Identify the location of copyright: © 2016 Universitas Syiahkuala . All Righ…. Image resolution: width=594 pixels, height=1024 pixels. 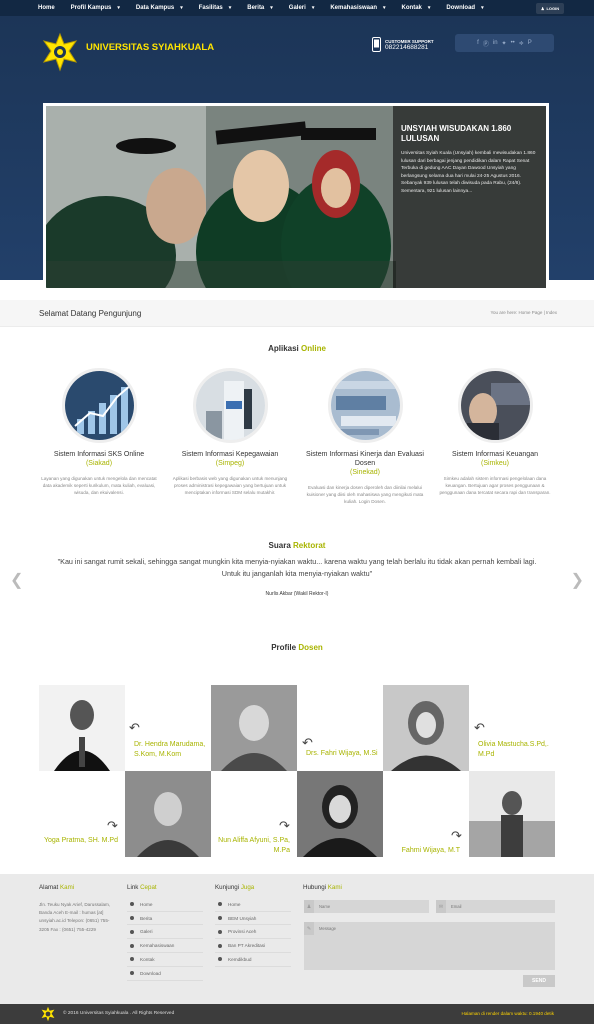
(119, 1013).